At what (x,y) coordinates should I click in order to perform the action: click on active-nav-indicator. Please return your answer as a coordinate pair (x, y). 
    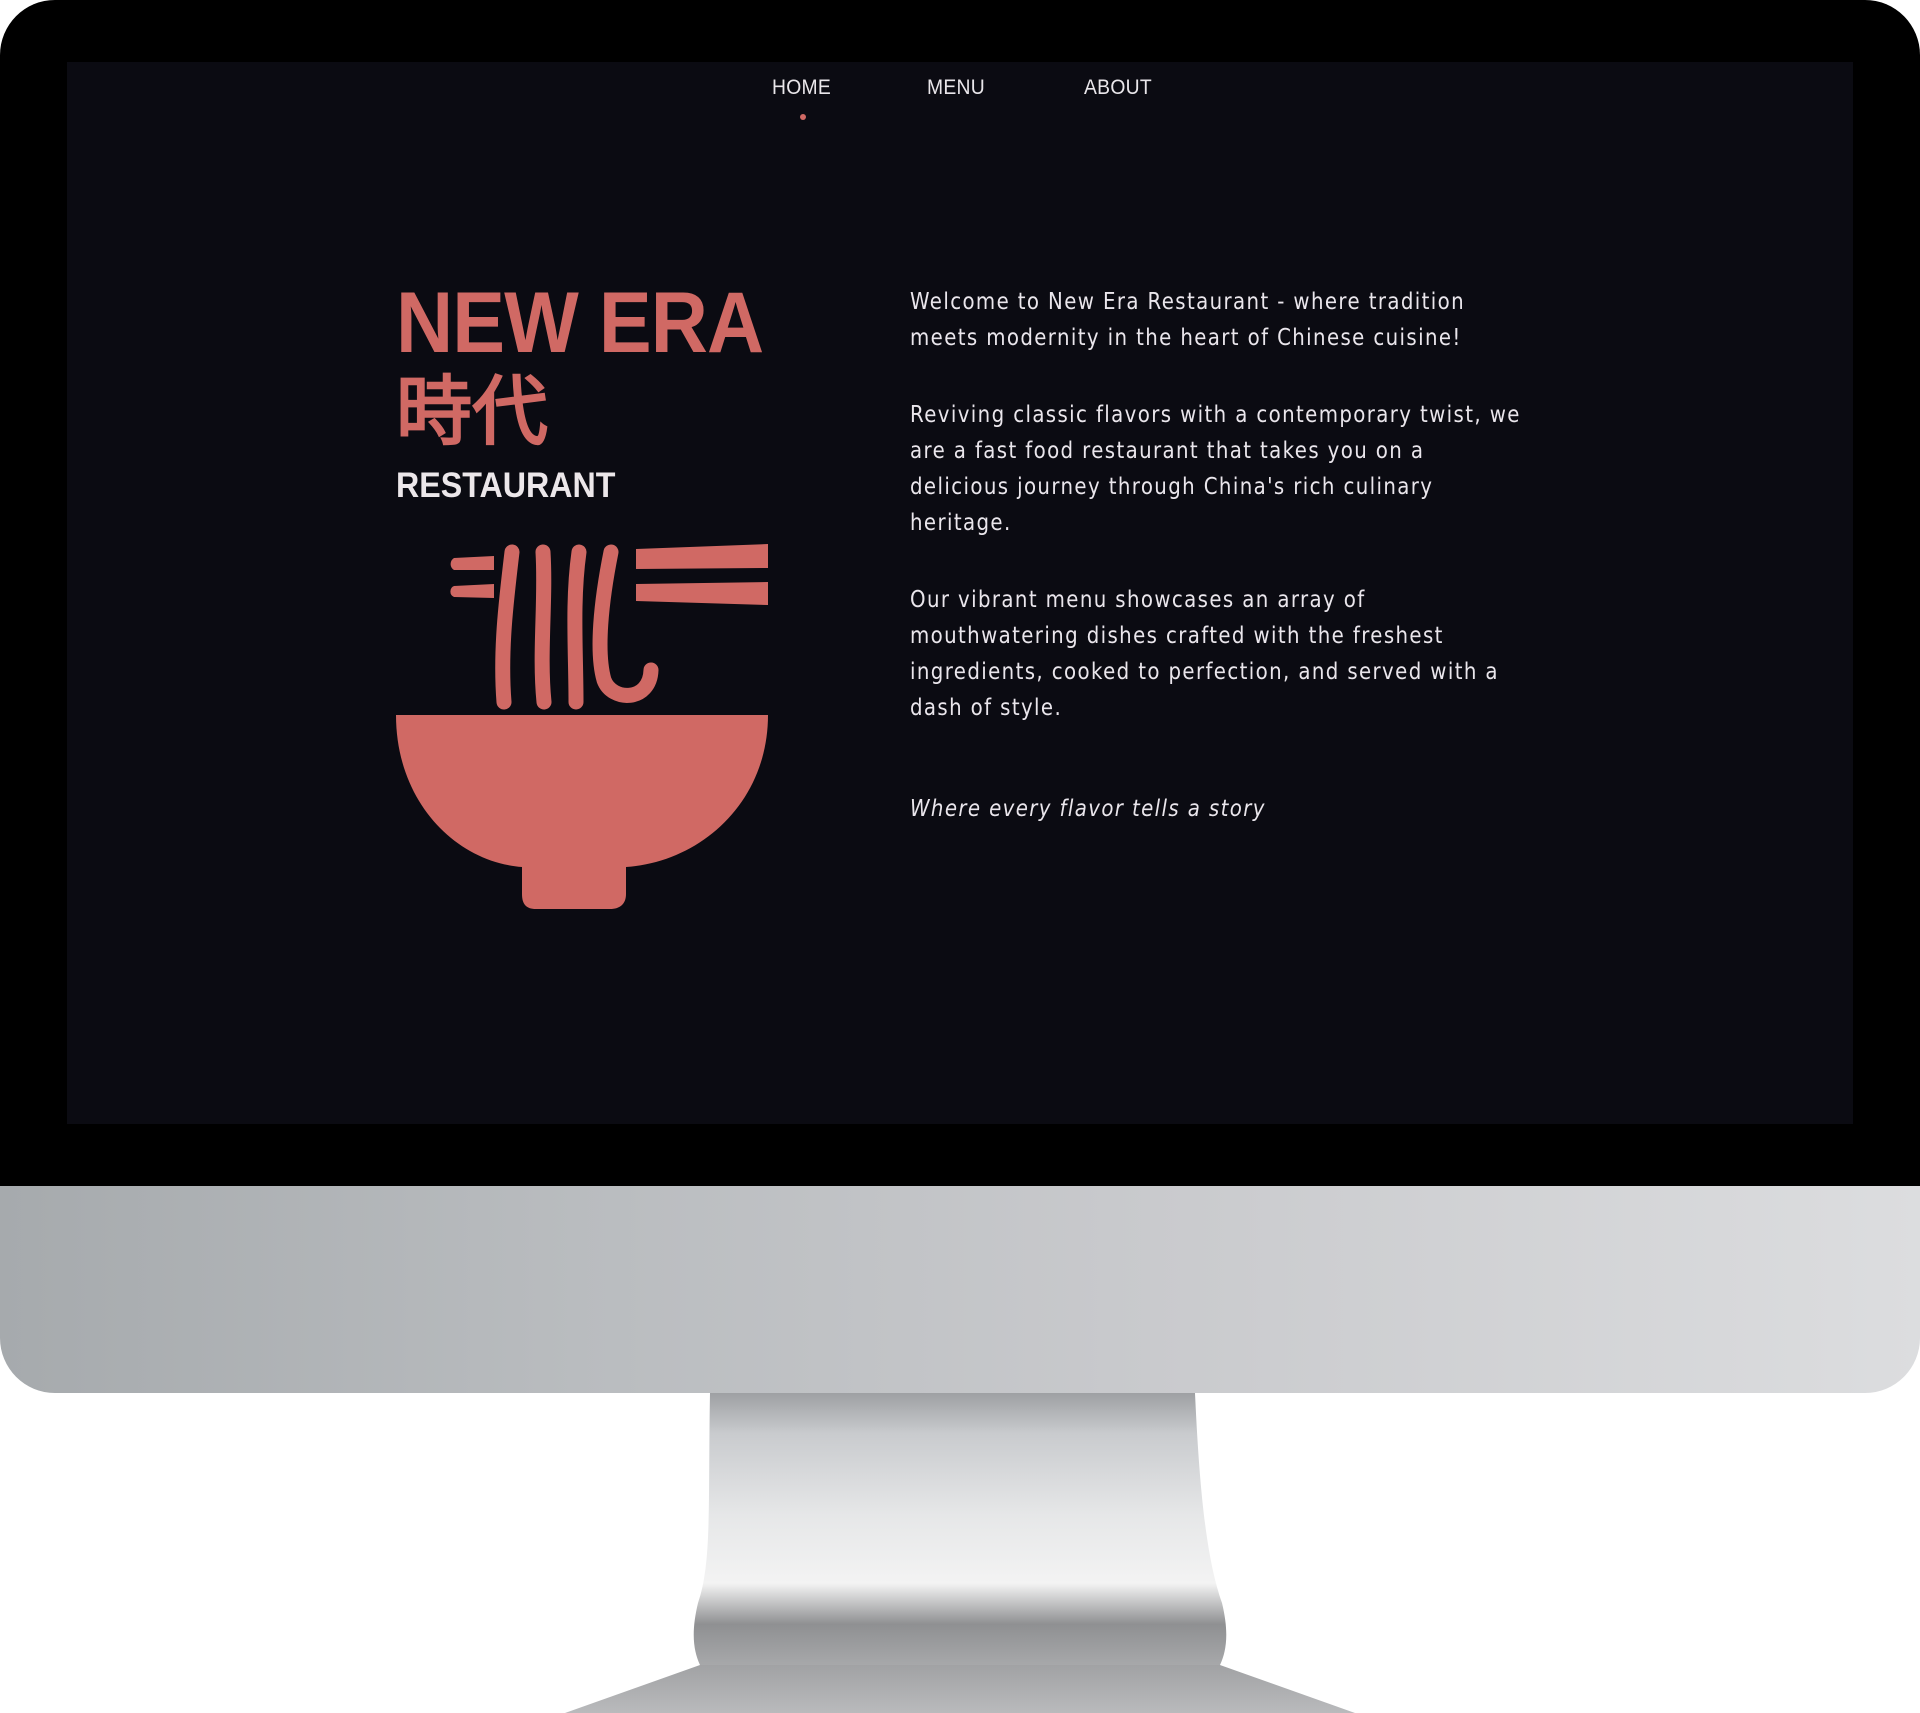
    Looking at the image, I should click on (803, 117).